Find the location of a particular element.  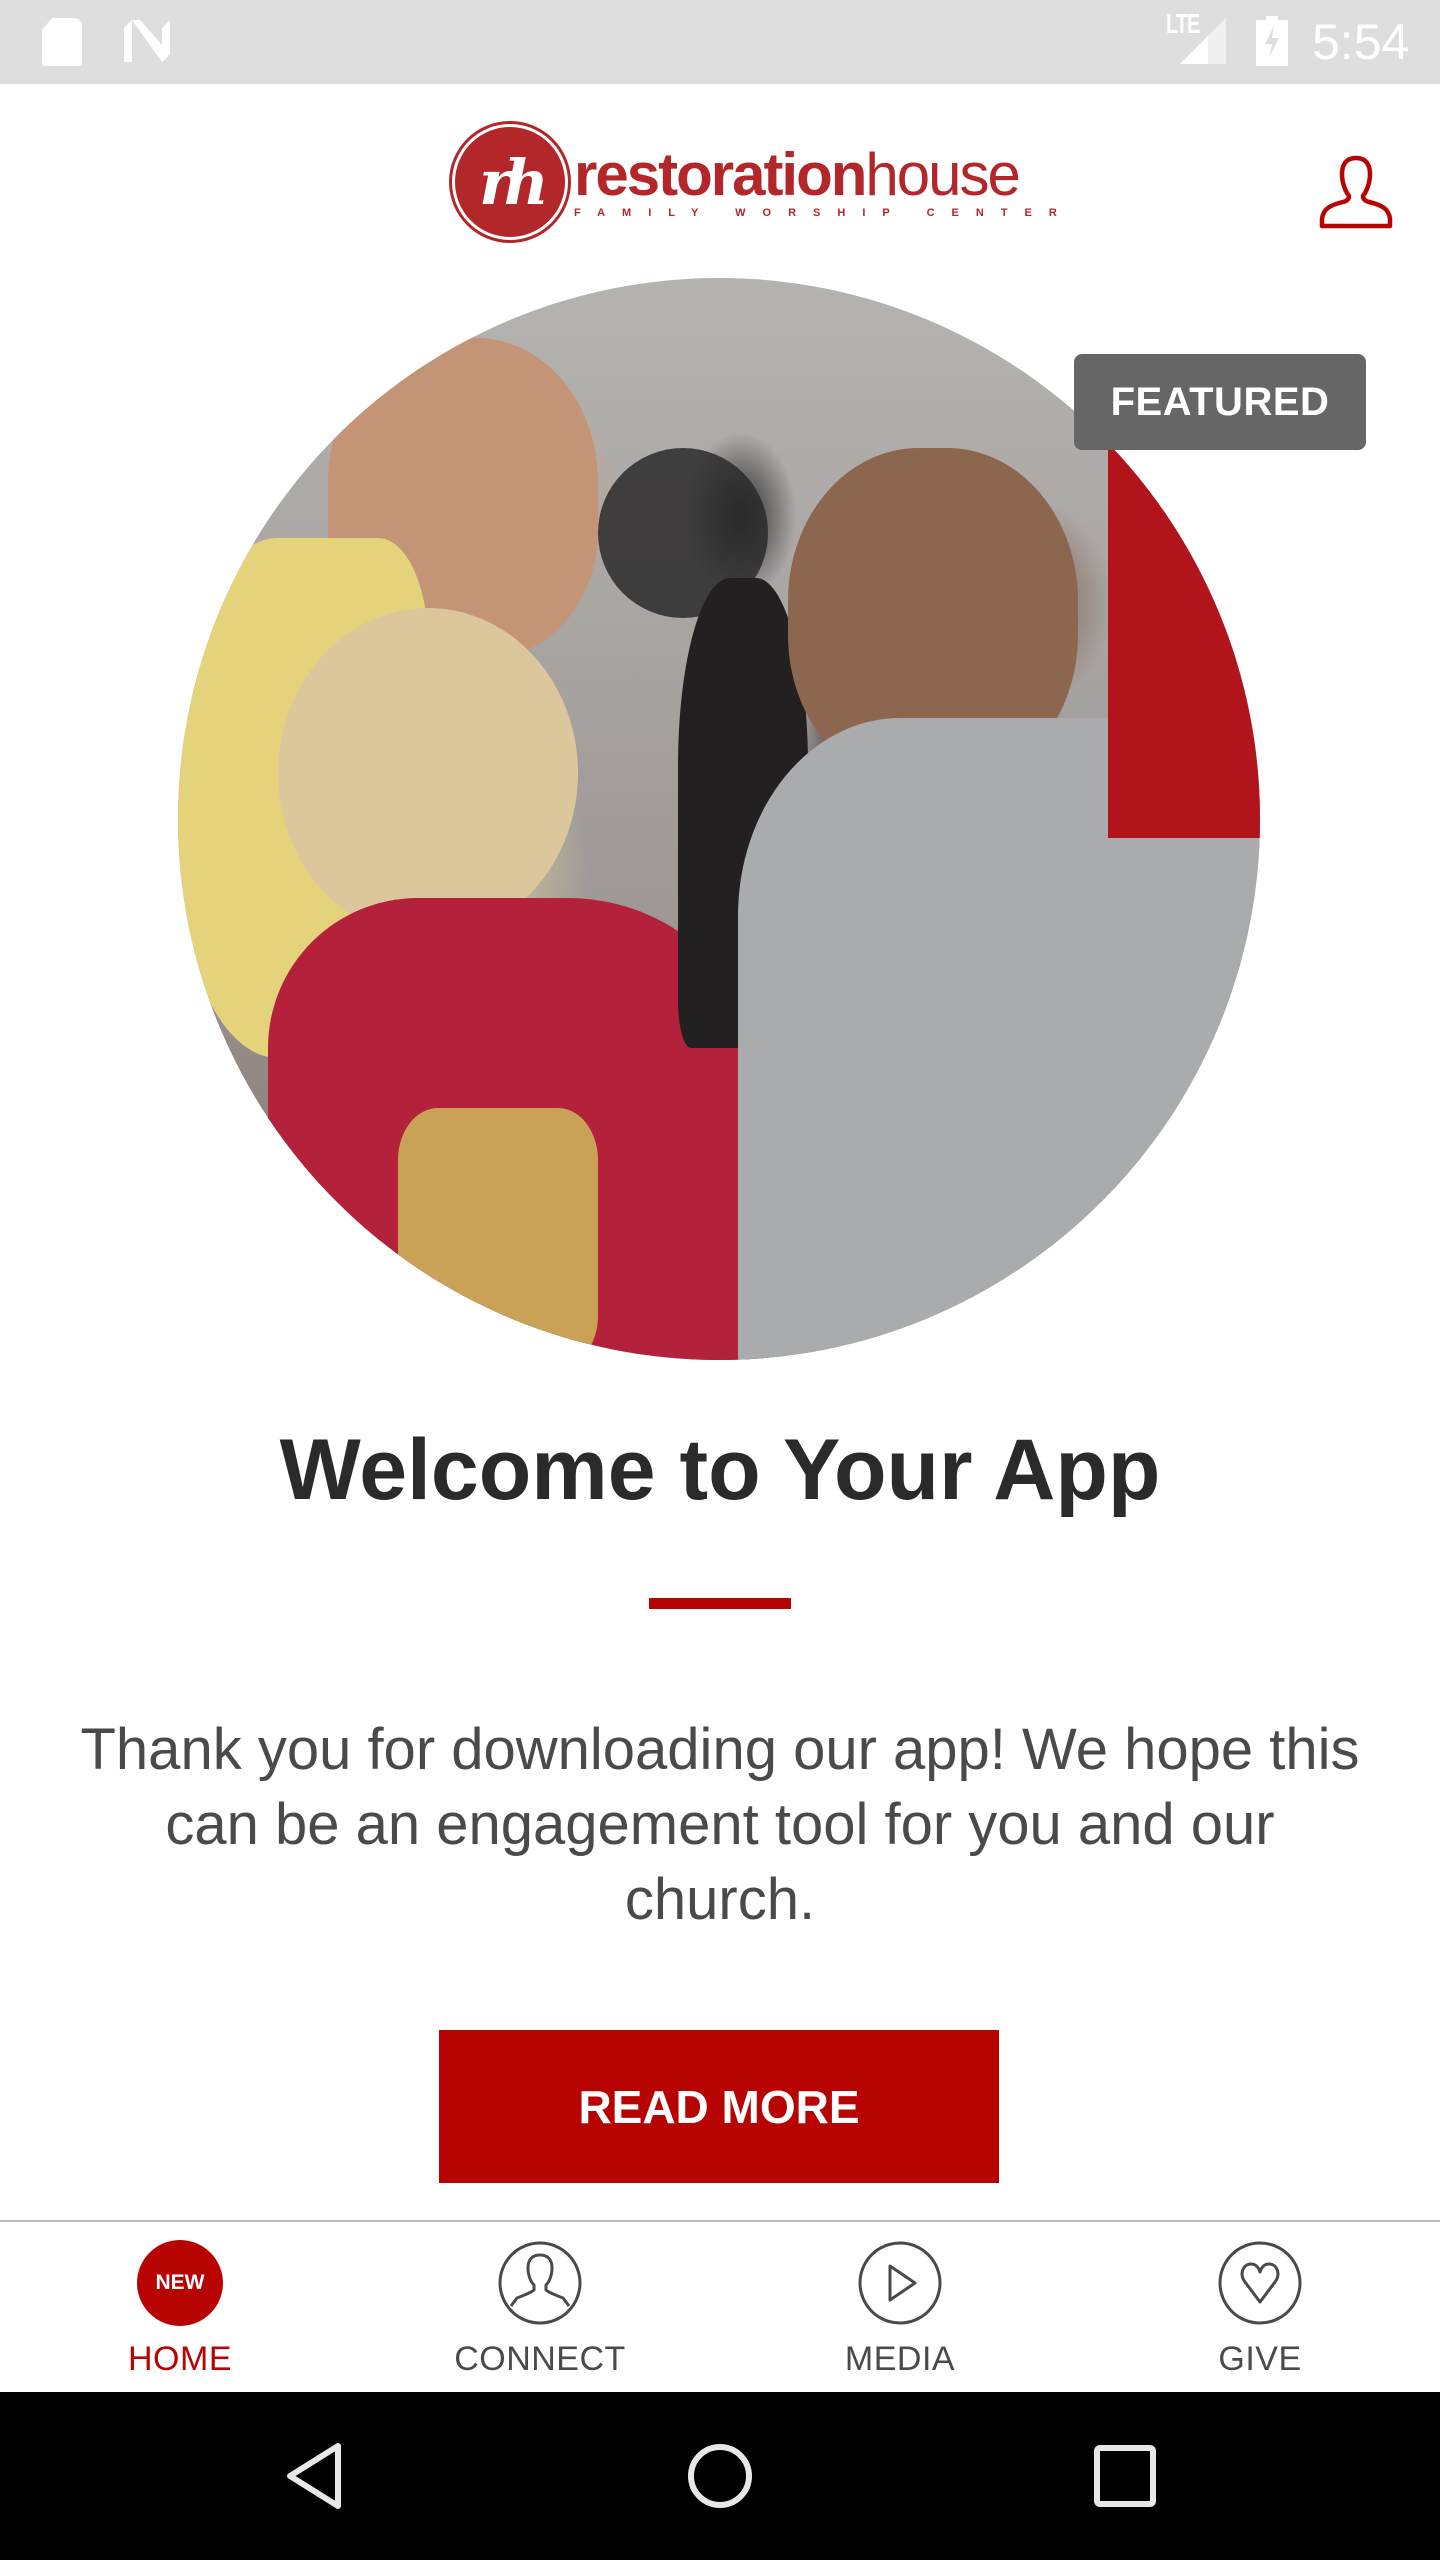

new-badge: NEW is located at coordinates (180, 2283).